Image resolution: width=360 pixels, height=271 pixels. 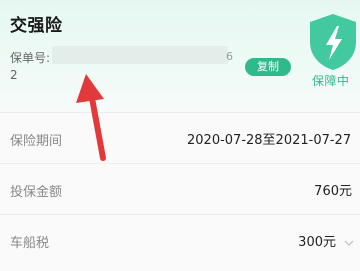 What do you see at coordinates (317, 242) in the screenshot?
I see `row-value: 300元` at bounding box center [317, 242].